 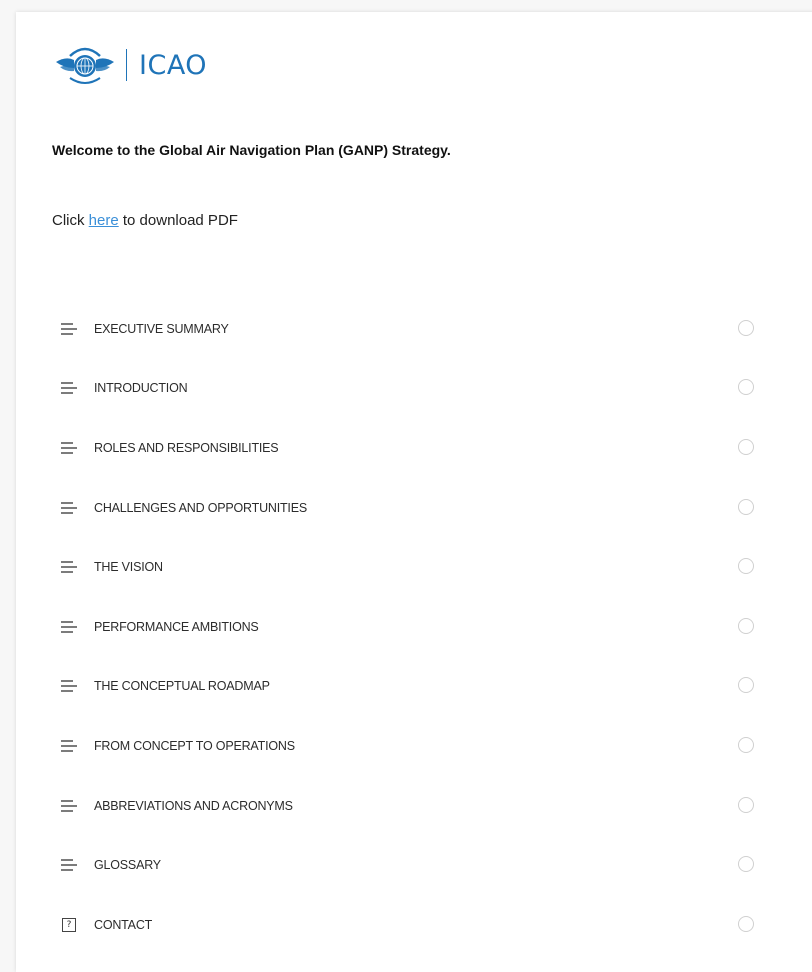 What do you see at coordinates (409, 389) in the screenshot?
I see `toc-item-introduction: INTRODUCTION` at bounding box center [409, 389].